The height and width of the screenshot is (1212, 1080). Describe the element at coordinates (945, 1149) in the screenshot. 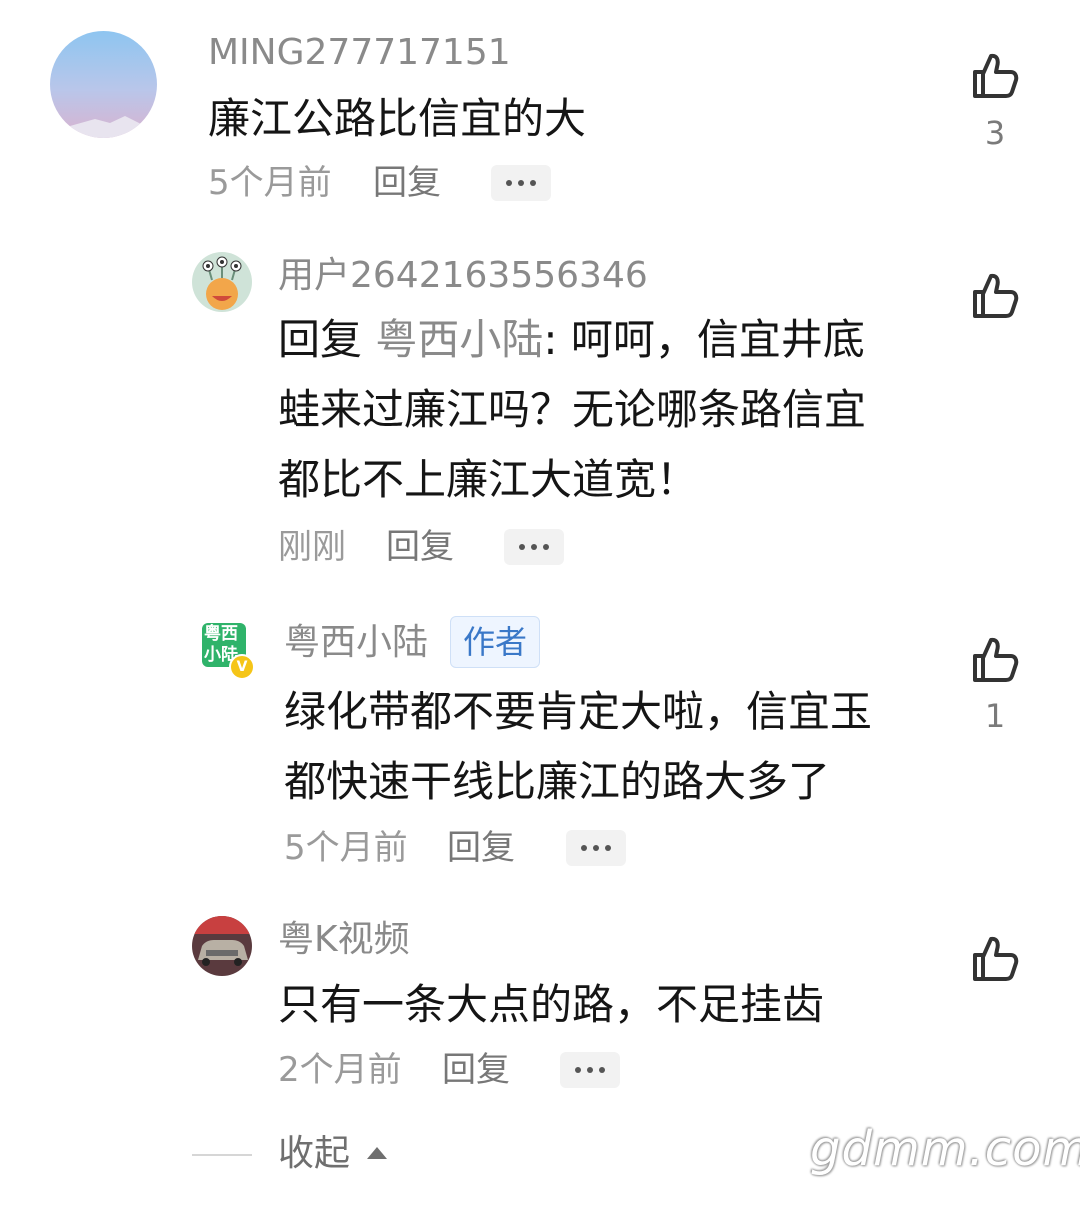

I see `watermark: gdmm.com` at that location.